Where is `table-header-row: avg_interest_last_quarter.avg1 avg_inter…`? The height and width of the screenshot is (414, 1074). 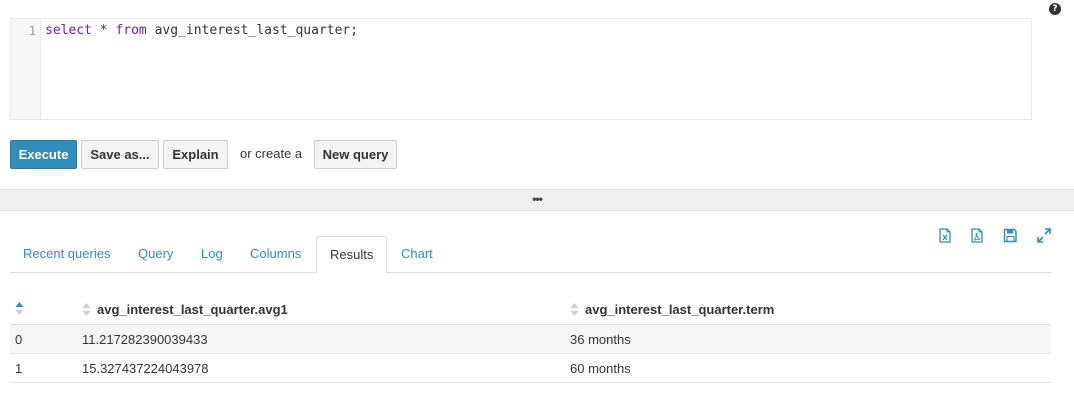
table-header-row: avg_interest_last_quarter.avg1 avg_inter… is located at coordinates (530, 309).